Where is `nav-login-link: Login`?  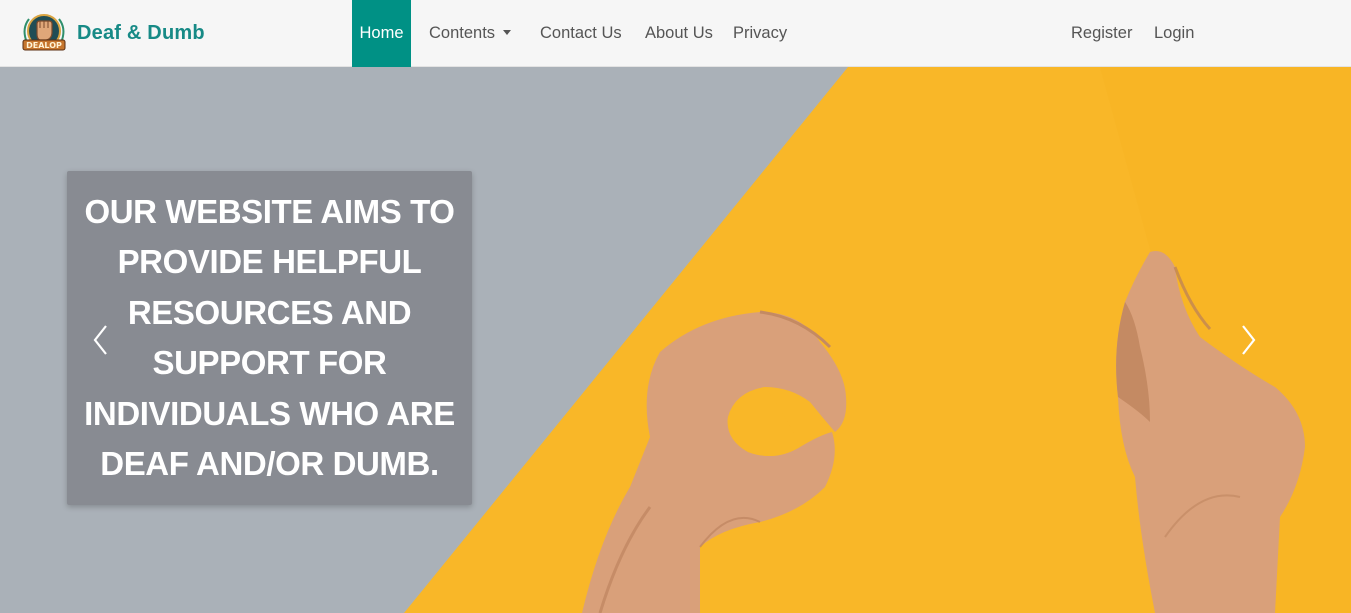 nav-login-link: Login is located at coordinates (1174, 33).